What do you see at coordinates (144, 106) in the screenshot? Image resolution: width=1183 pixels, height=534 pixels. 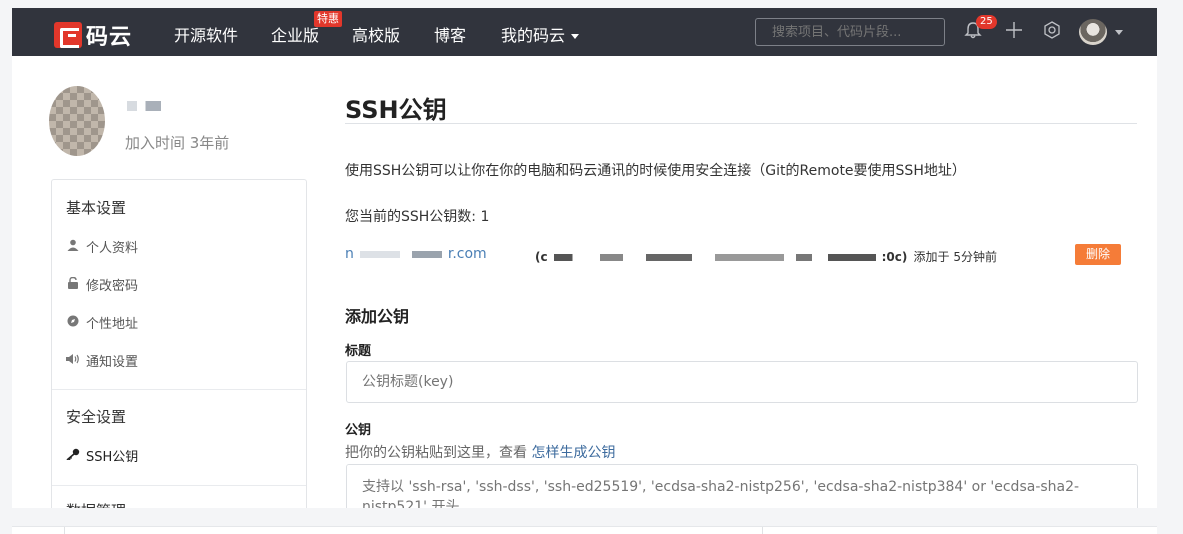 I see `user-name-redacted` at bounding box center [144, 106].